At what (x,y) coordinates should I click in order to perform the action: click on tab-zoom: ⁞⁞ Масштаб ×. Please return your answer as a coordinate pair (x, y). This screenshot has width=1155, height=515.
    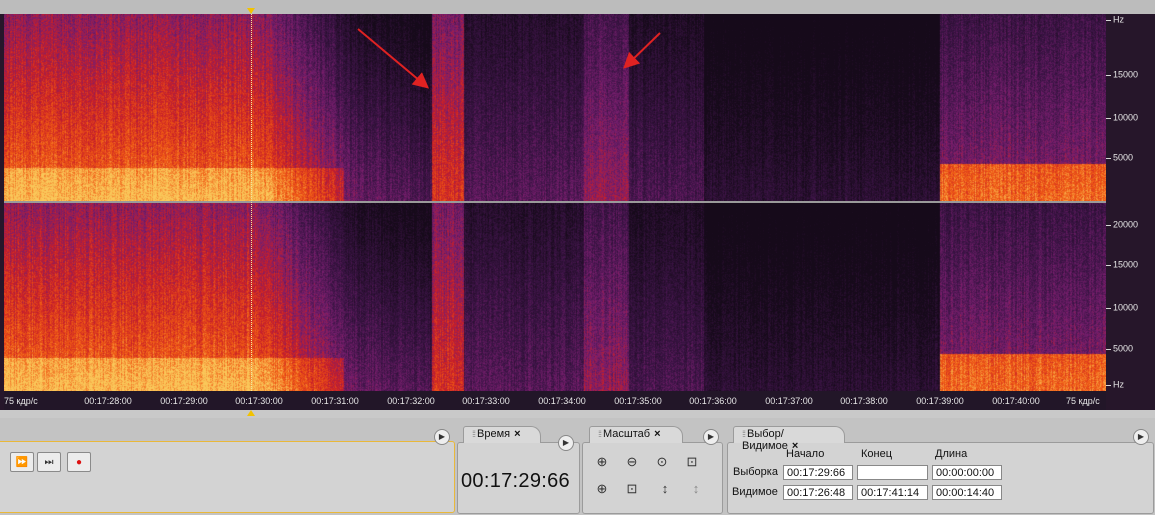
    Looking at the image, I should click on (636, 434).